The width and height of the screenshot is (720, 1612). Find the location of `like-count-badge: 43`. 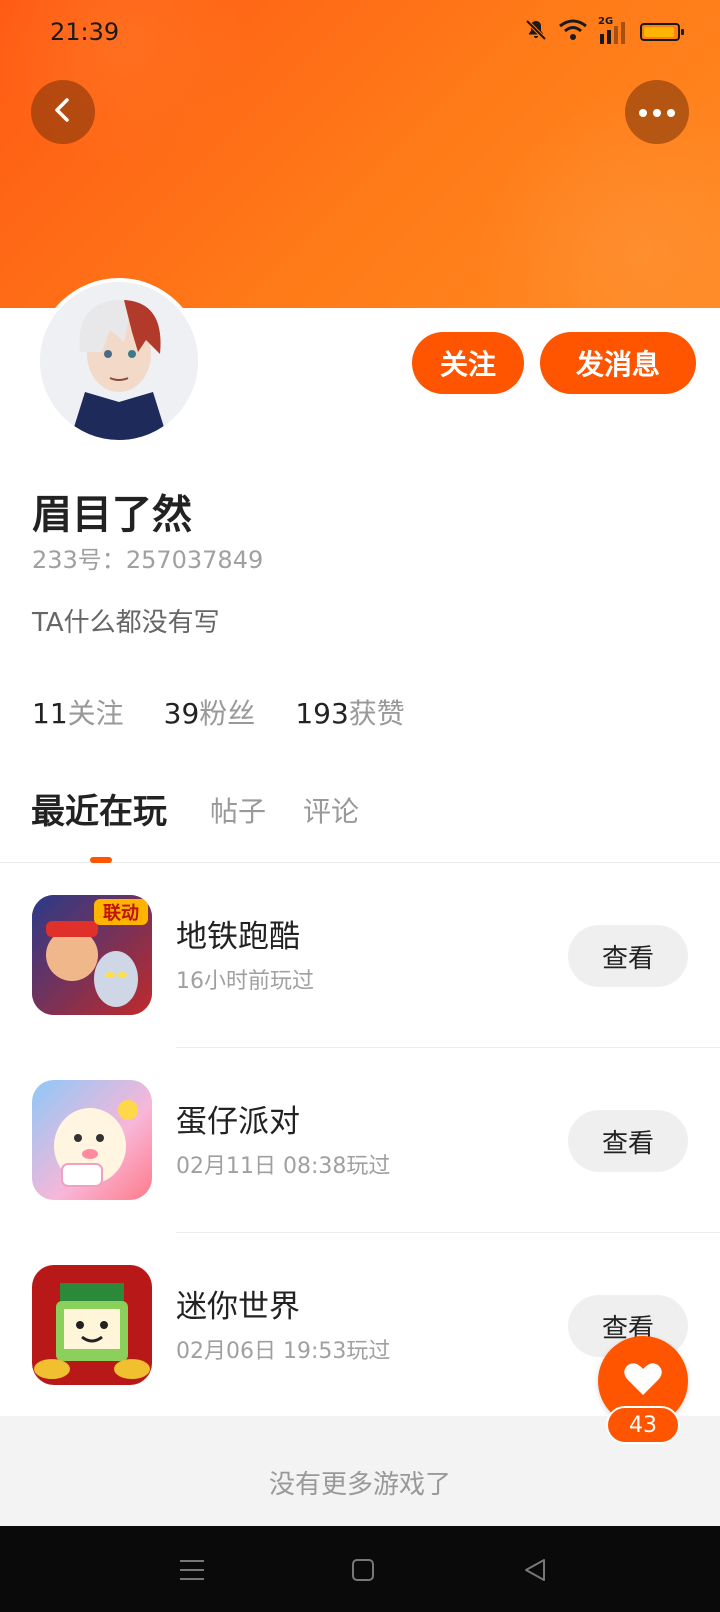

like-count-badge: 43 is located at coordinates (643, 1425).